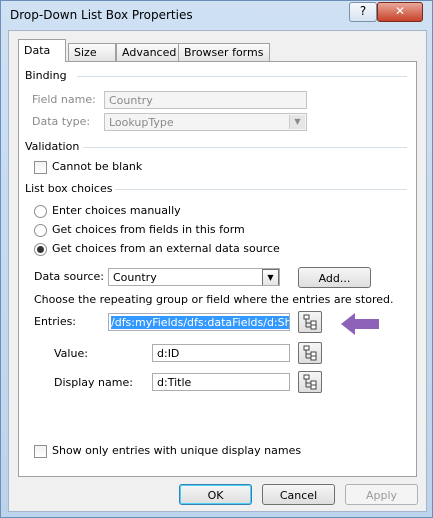  Describe the element at coordinates (101, 15) in the screenshot. I see `window-title: Drop-Down List Box Properties` at that location.